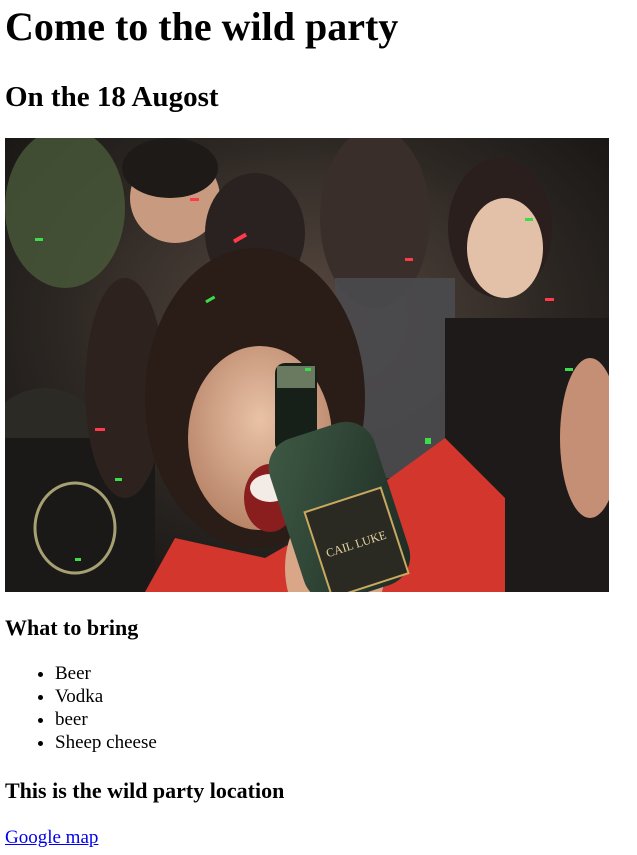 This screenshot has height=855, width=637. I want to click on google-map-link: Google map, so click(51, 838).